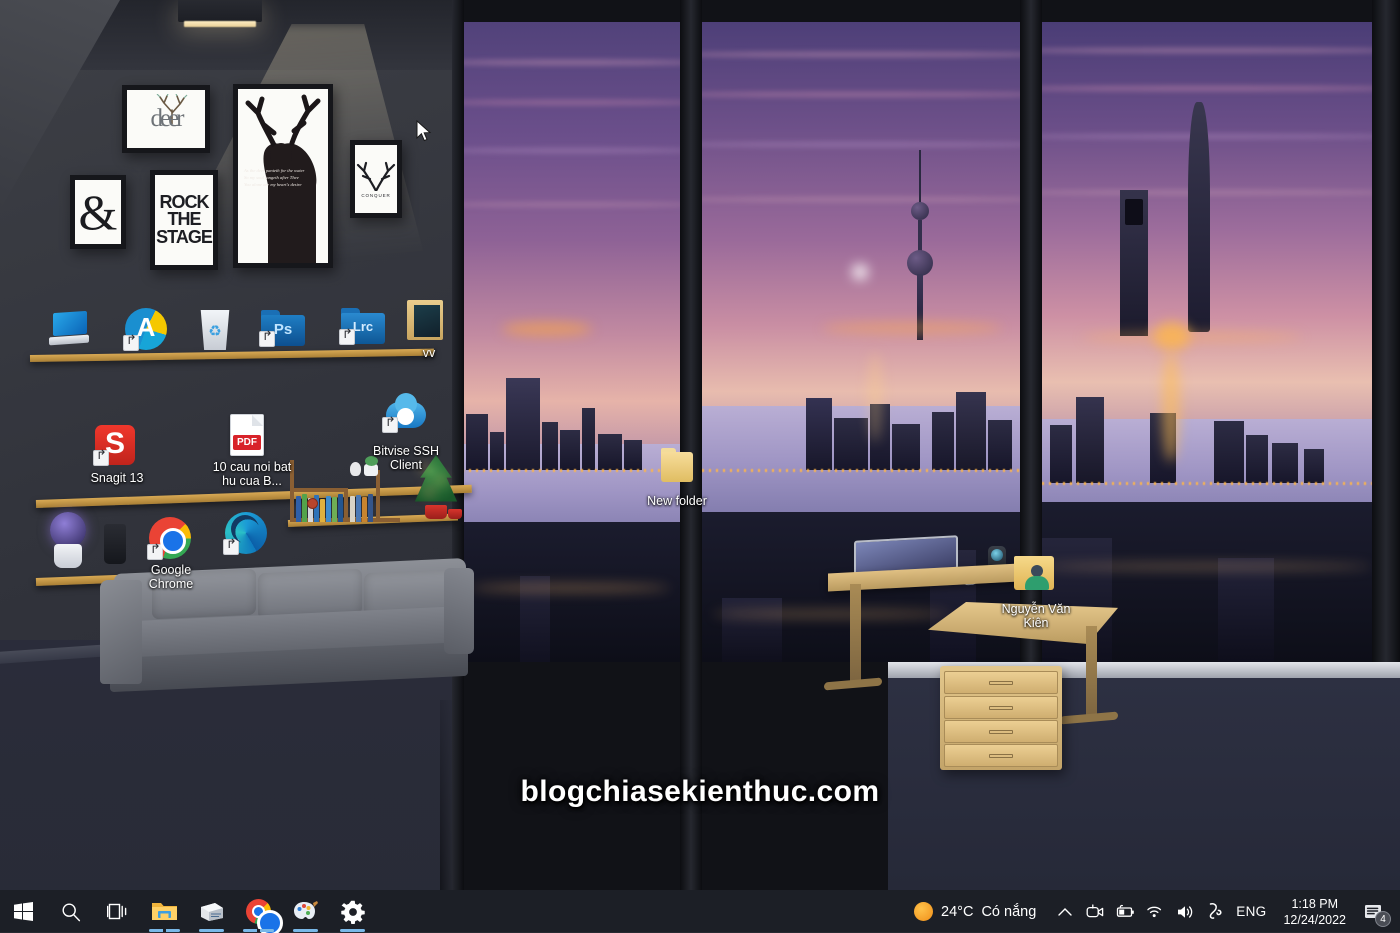 This screenshot has width=1400, height=933. What do you see at coordinates (211, 911) in the screenshot?
I see `taskbar-app-unikey` at bounding box center [211, 911].